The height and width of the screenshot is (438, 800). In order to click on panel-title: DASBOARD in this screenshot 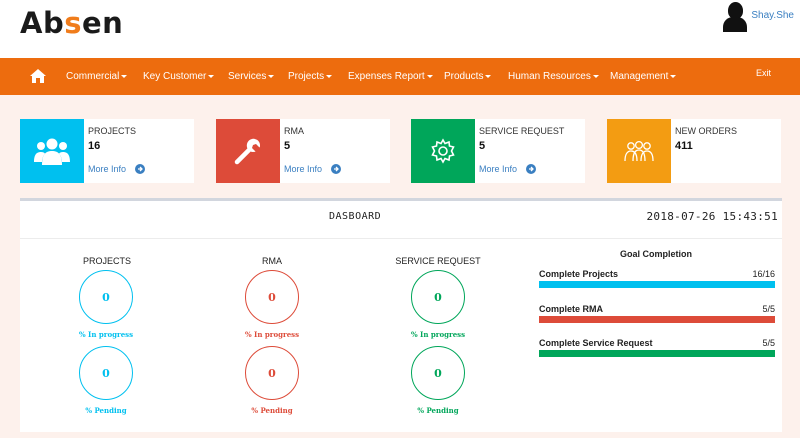, I will do `click(355, 216)`.